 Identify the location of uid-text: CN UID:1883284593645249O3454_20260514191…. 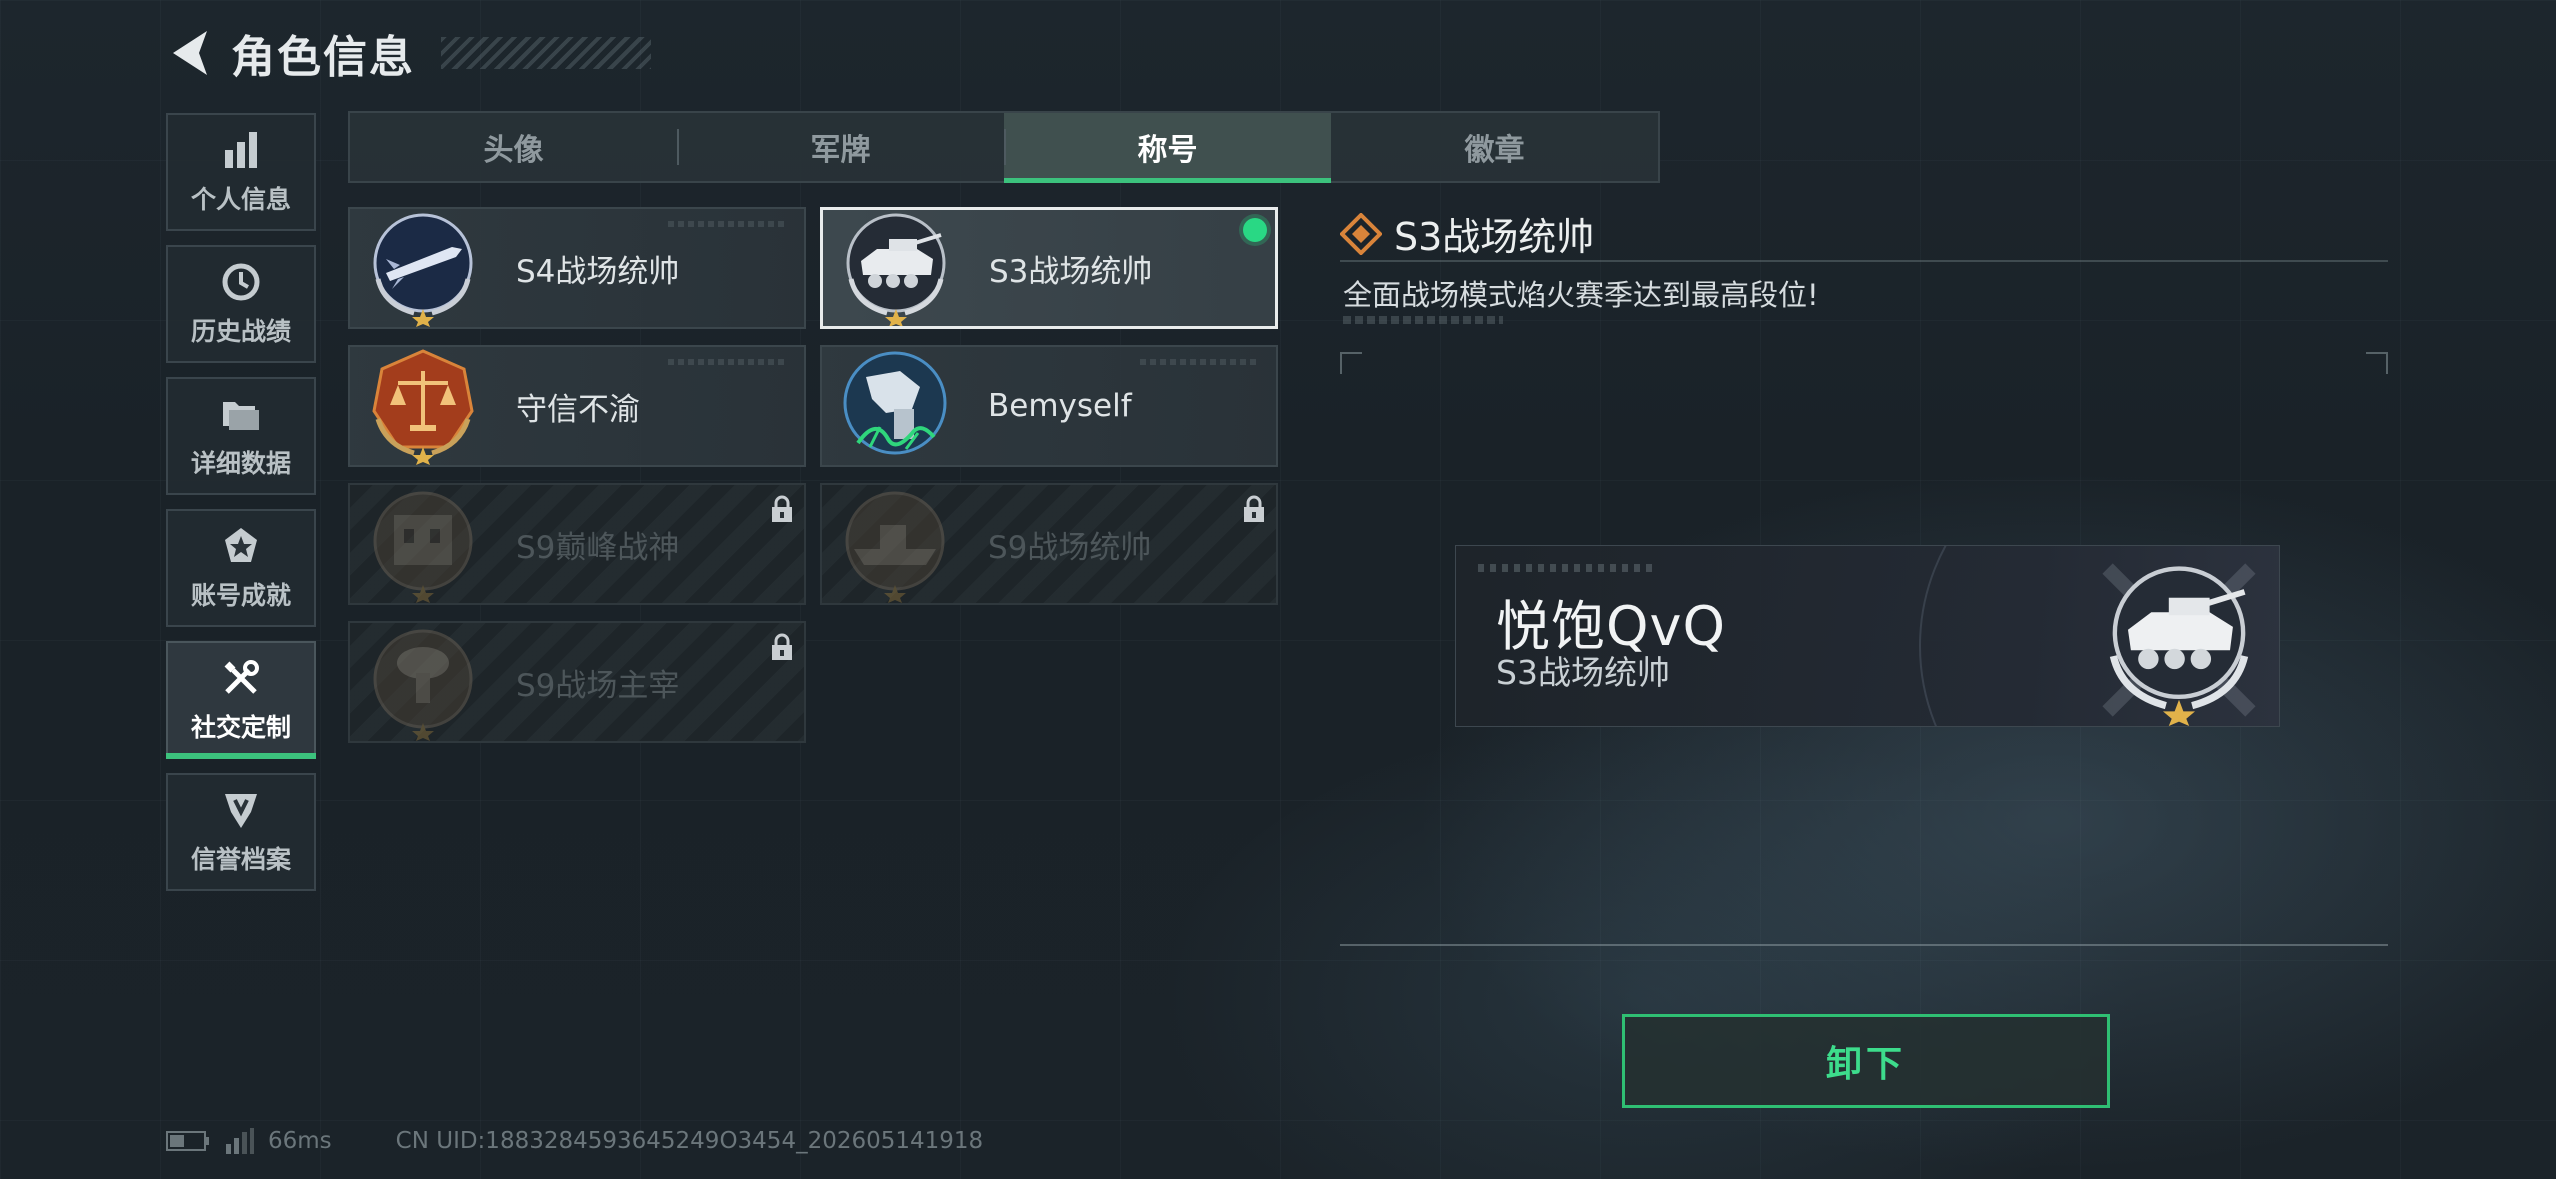
(689, 1141).